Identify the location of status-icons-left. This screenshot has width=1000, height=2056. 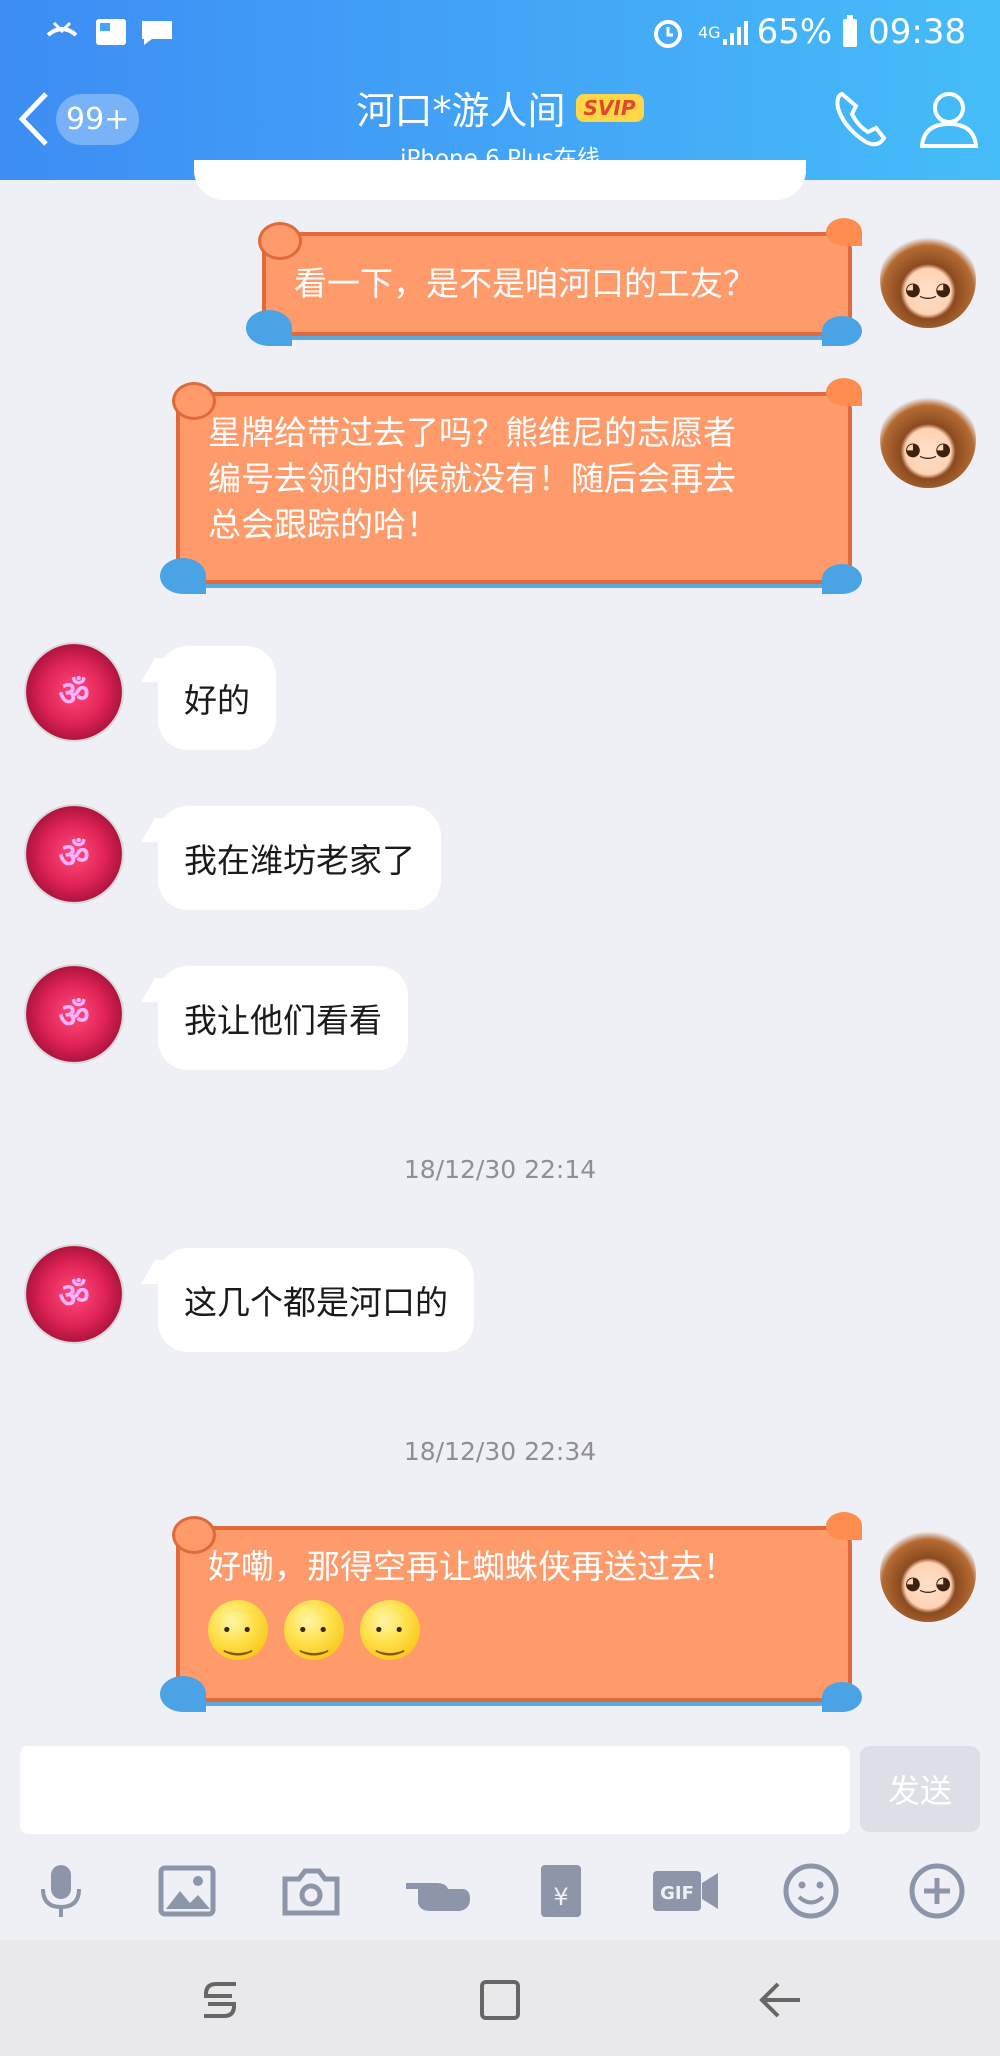
(109, 32).